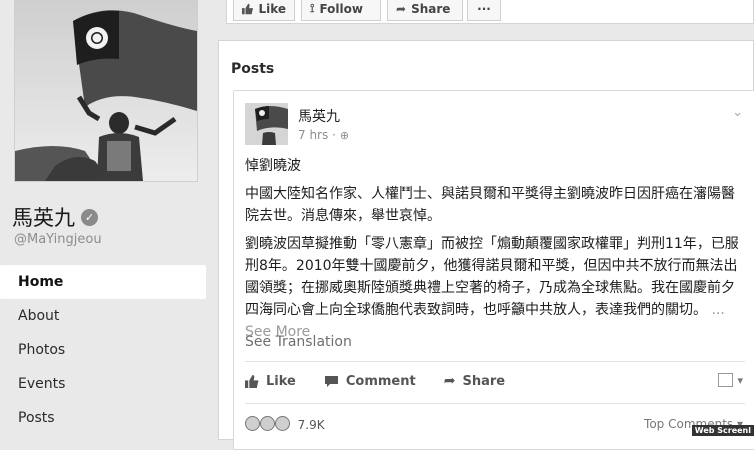  I want to click on post-divider-top, so click(495, 361).